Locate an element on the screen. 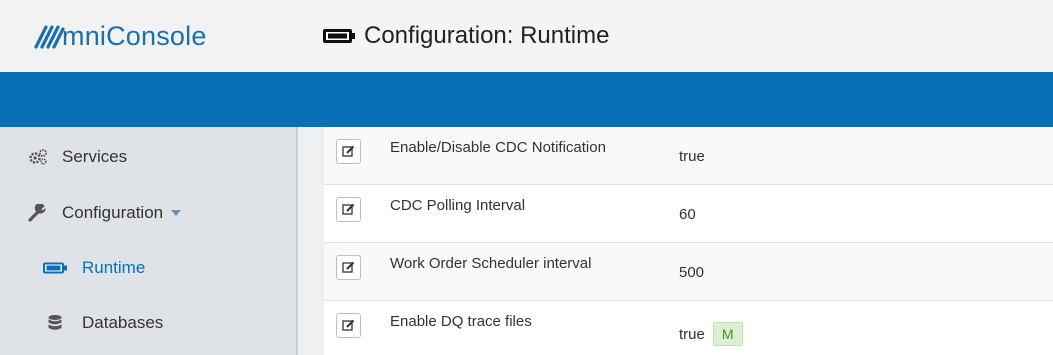  sidebar-item-label: Runtime is located at coordinates (114, 267).